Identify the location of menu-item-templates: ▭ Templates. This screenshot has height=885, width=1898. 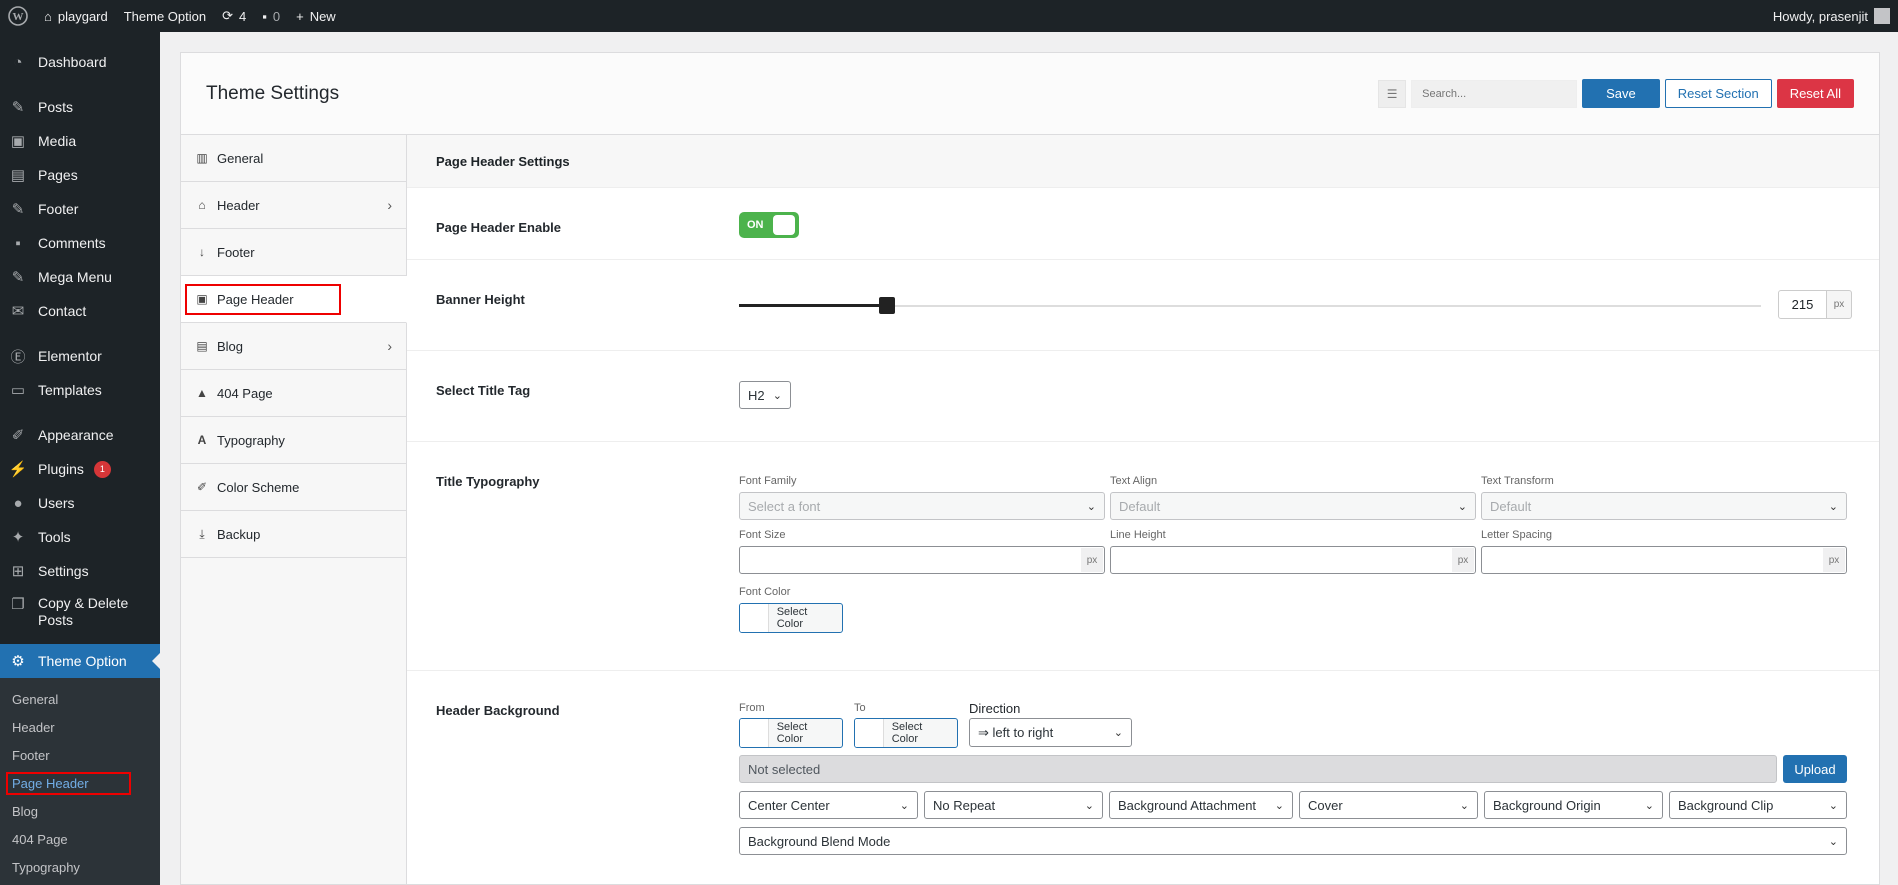
(80, 390).